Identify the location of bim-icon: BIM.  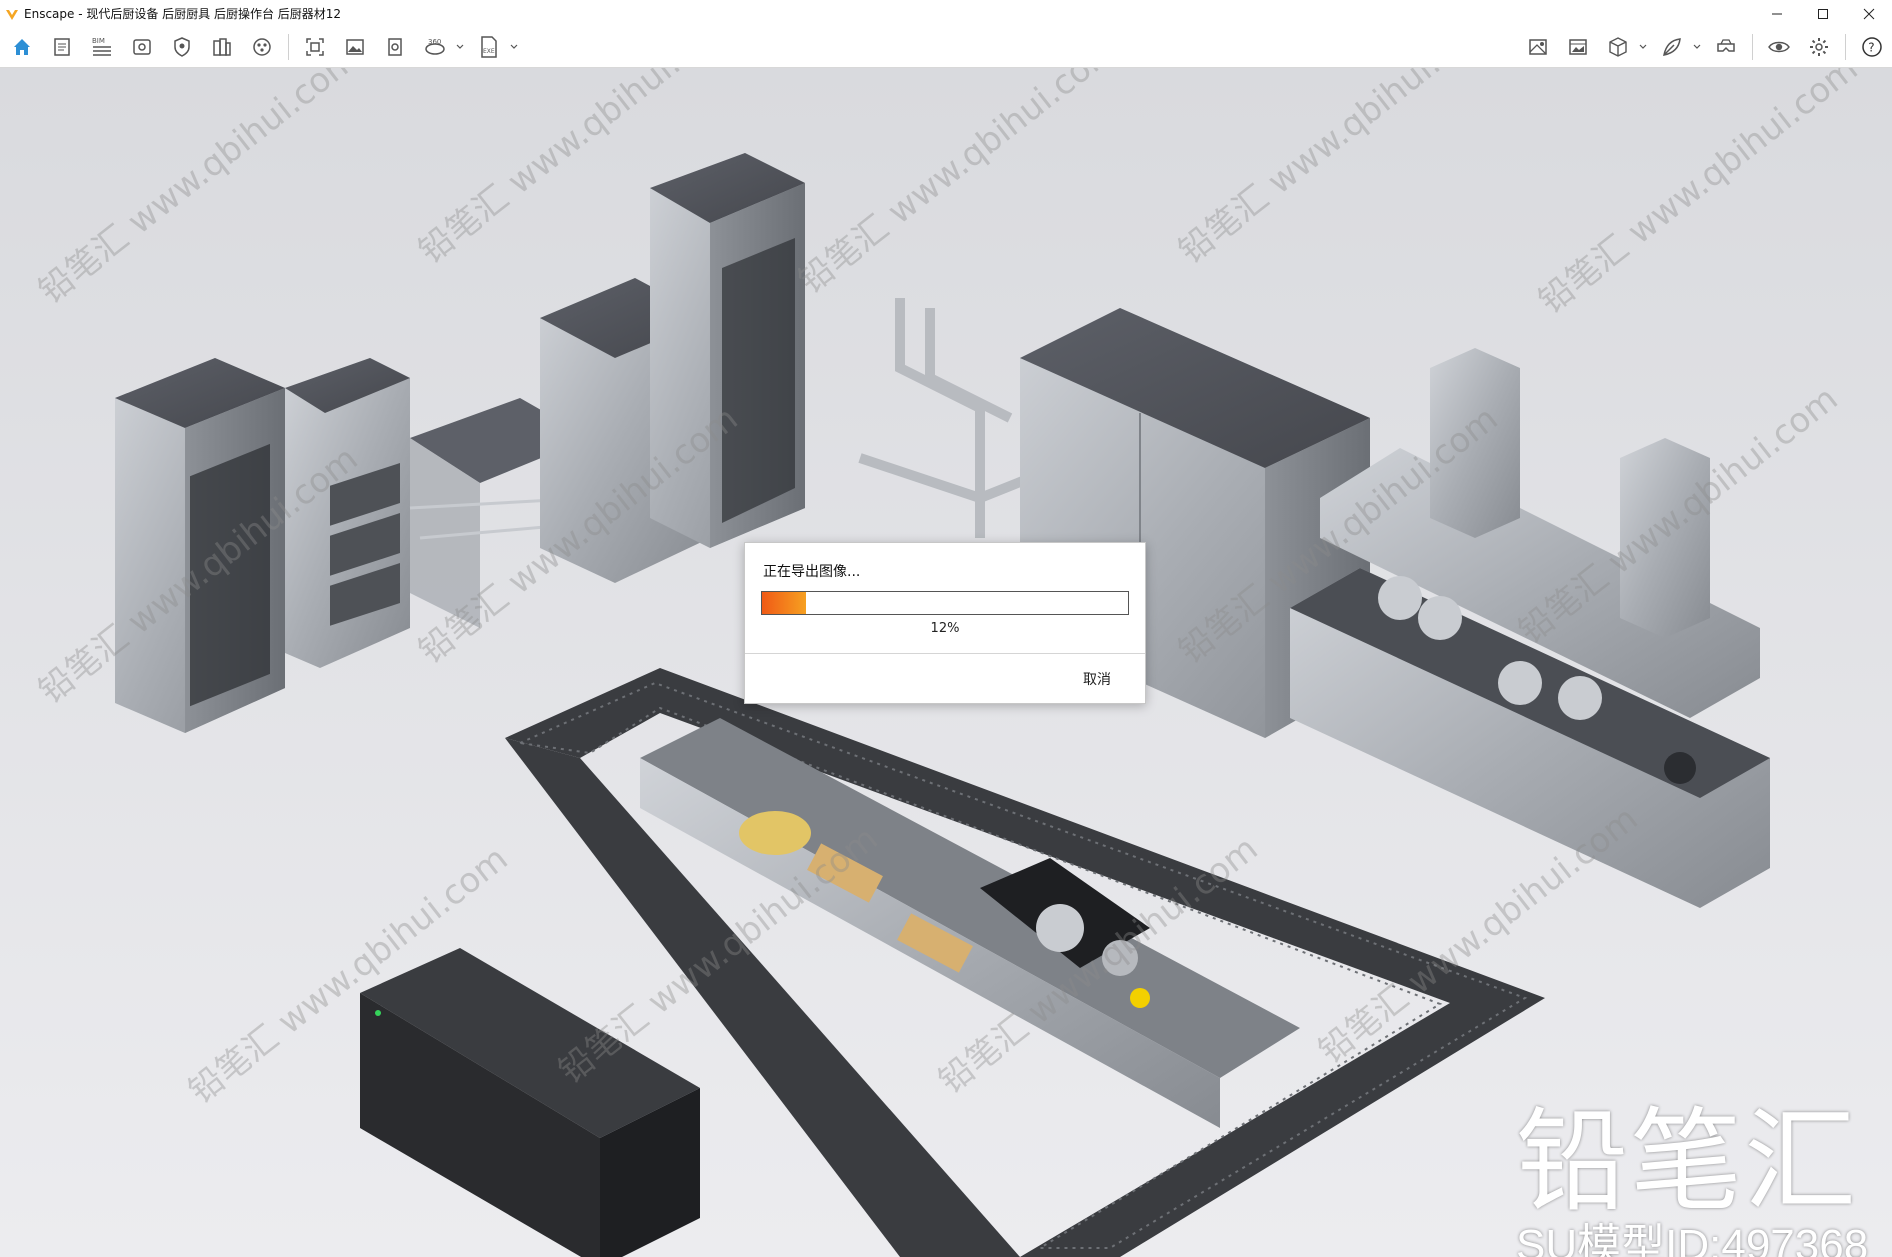
(102, 47).